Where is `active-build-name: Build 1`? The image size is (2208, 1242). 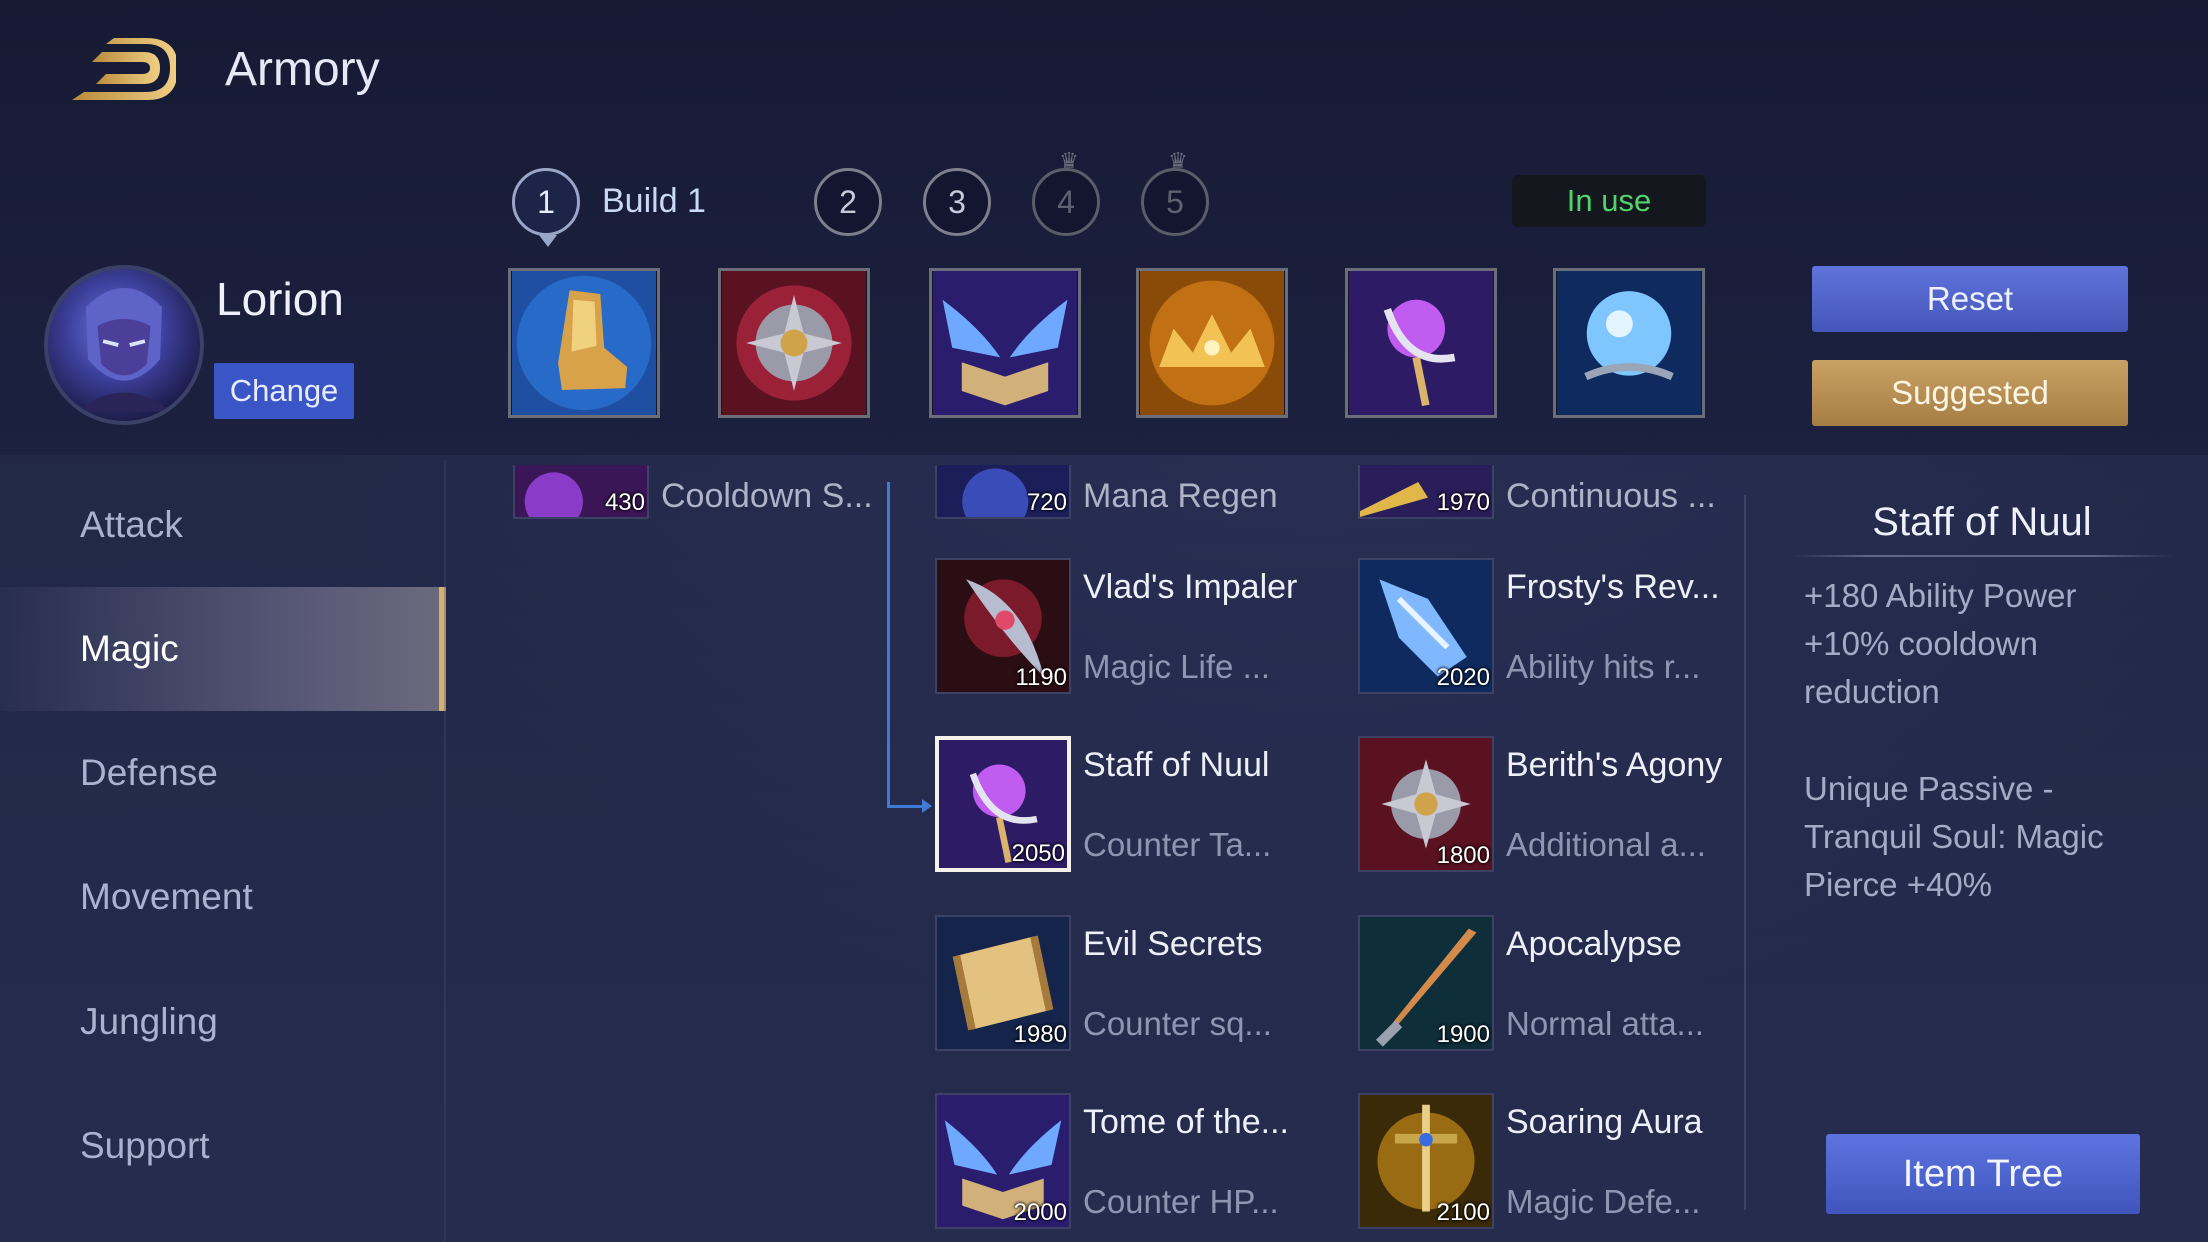
active-build-name: Build 1 is located at coordinates (654, 201).